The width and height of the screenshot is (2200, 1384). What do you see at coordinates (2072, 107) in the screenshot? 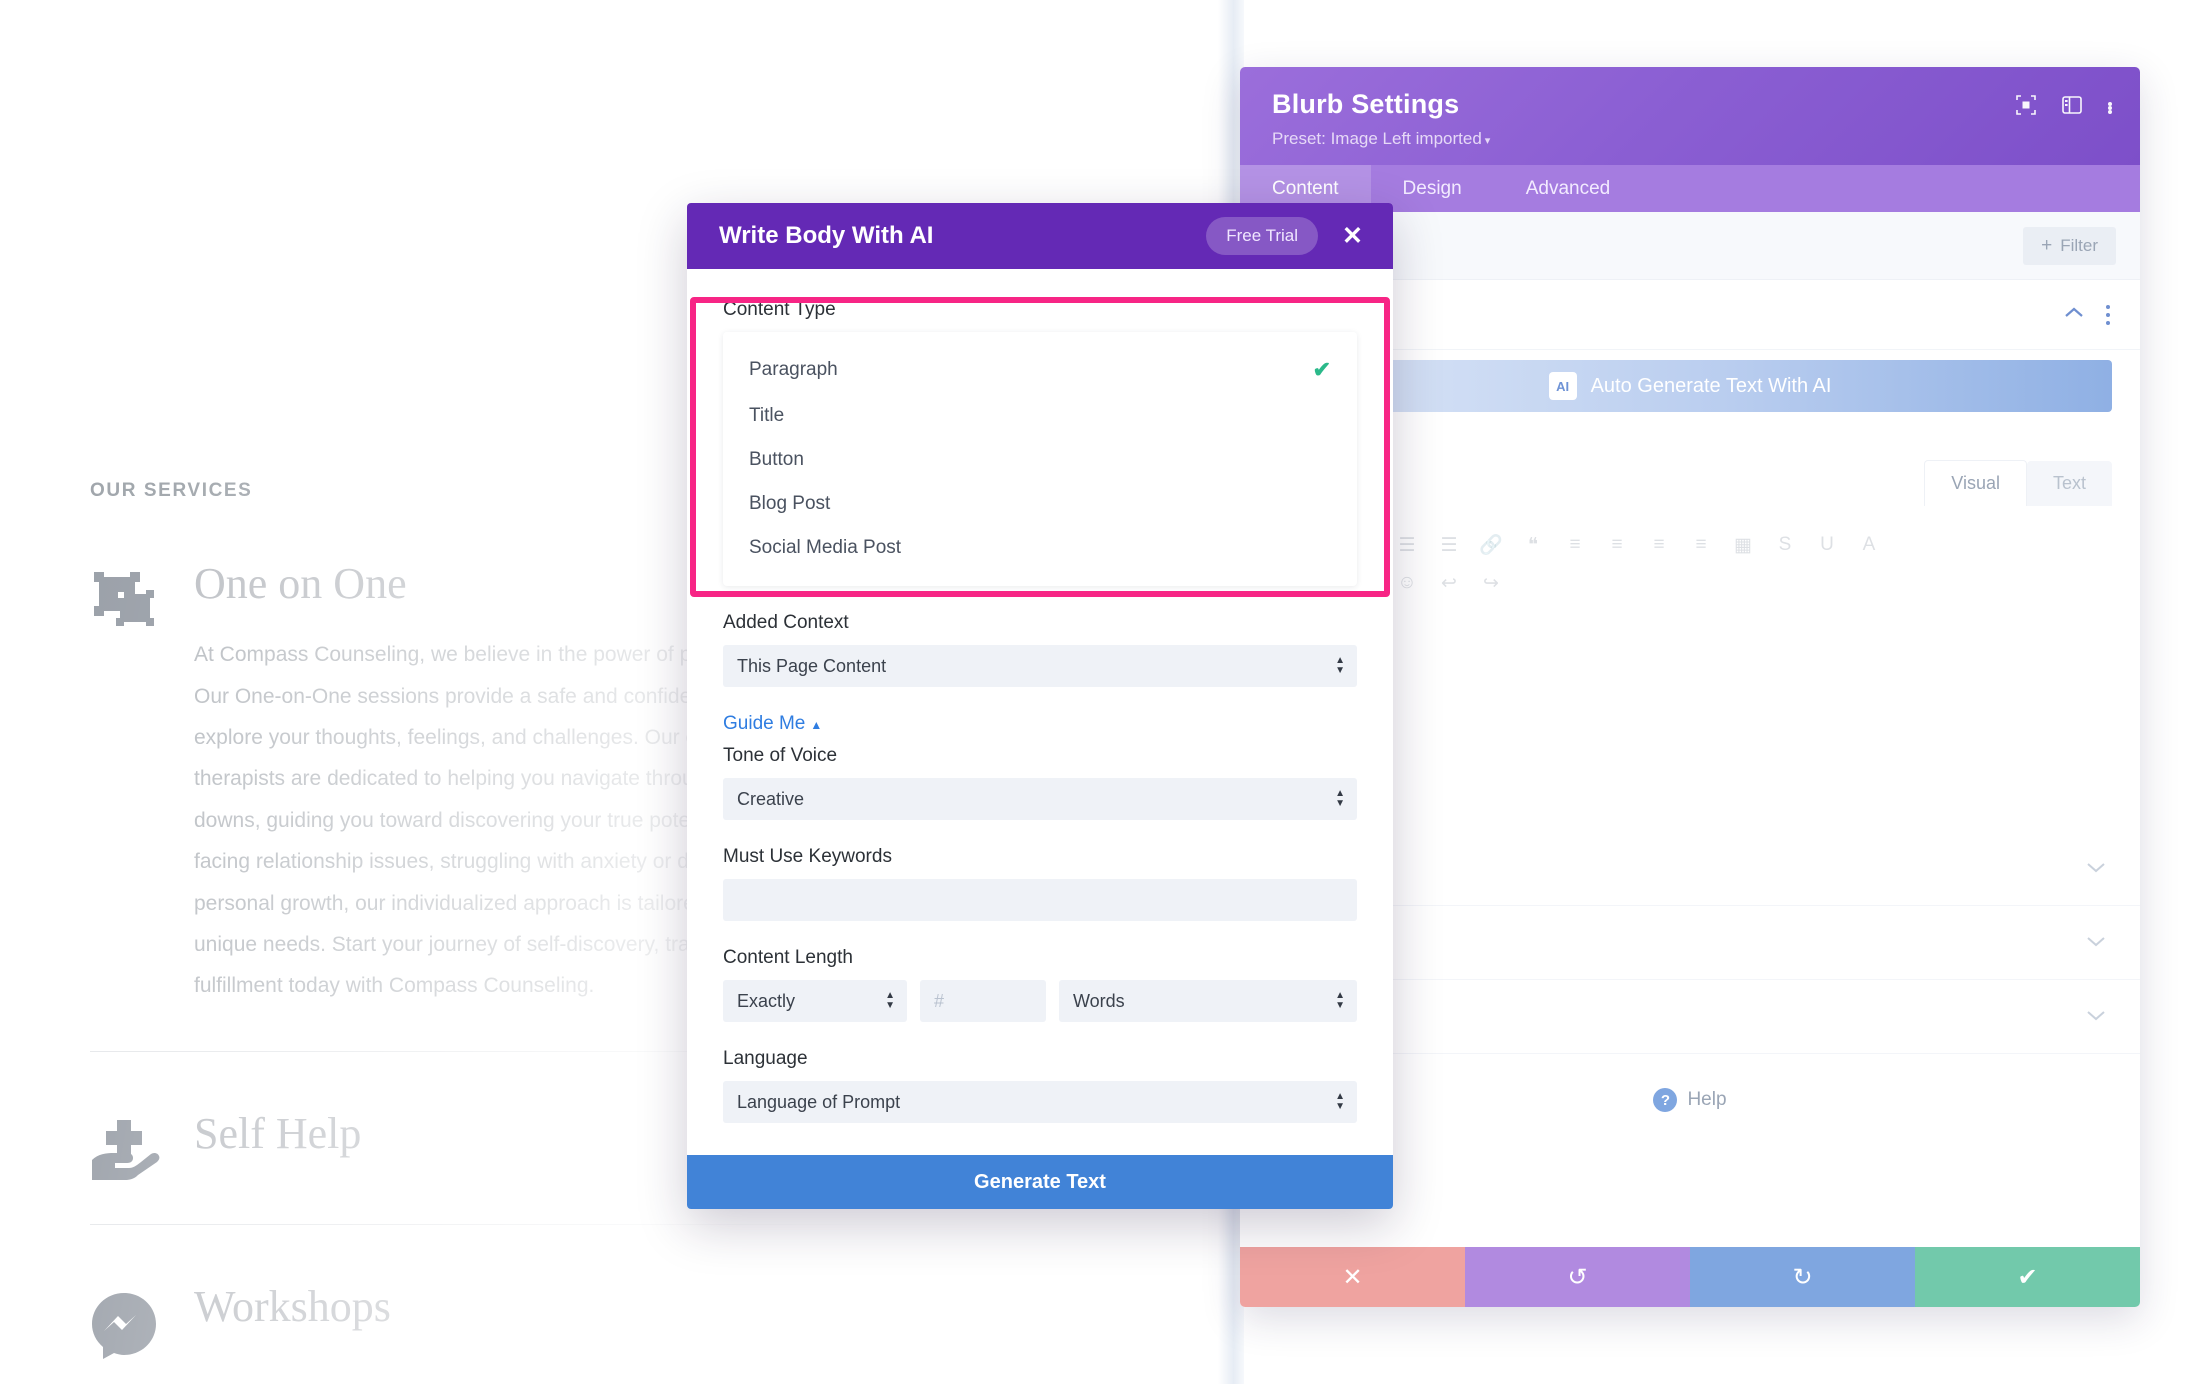
I see `layout-panel-icon` at bounding box center [2072, 107].